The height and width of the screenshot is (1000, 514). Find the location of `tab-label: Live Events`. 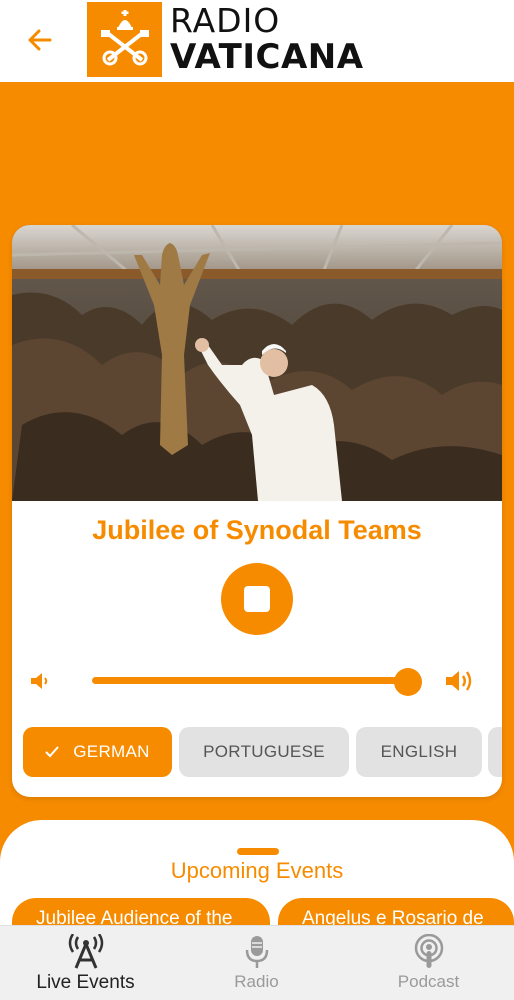

tab-label: Live Events is located at coordinates (85, 982).